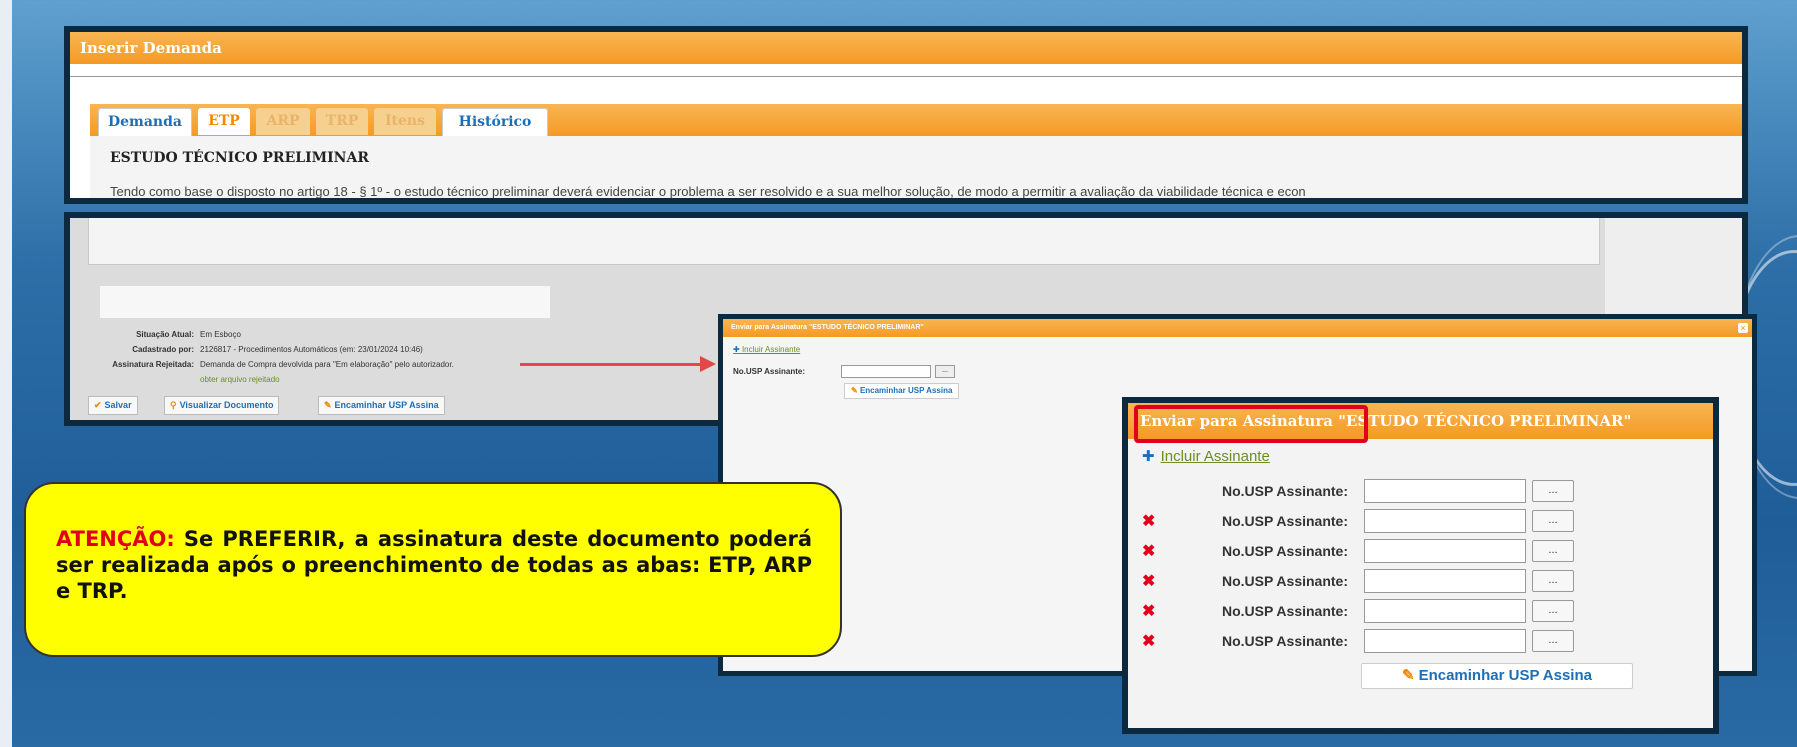 The width and height of the screenshot is (1797, 747). I want to click on search-icon: ⚲, so click(173, 405).